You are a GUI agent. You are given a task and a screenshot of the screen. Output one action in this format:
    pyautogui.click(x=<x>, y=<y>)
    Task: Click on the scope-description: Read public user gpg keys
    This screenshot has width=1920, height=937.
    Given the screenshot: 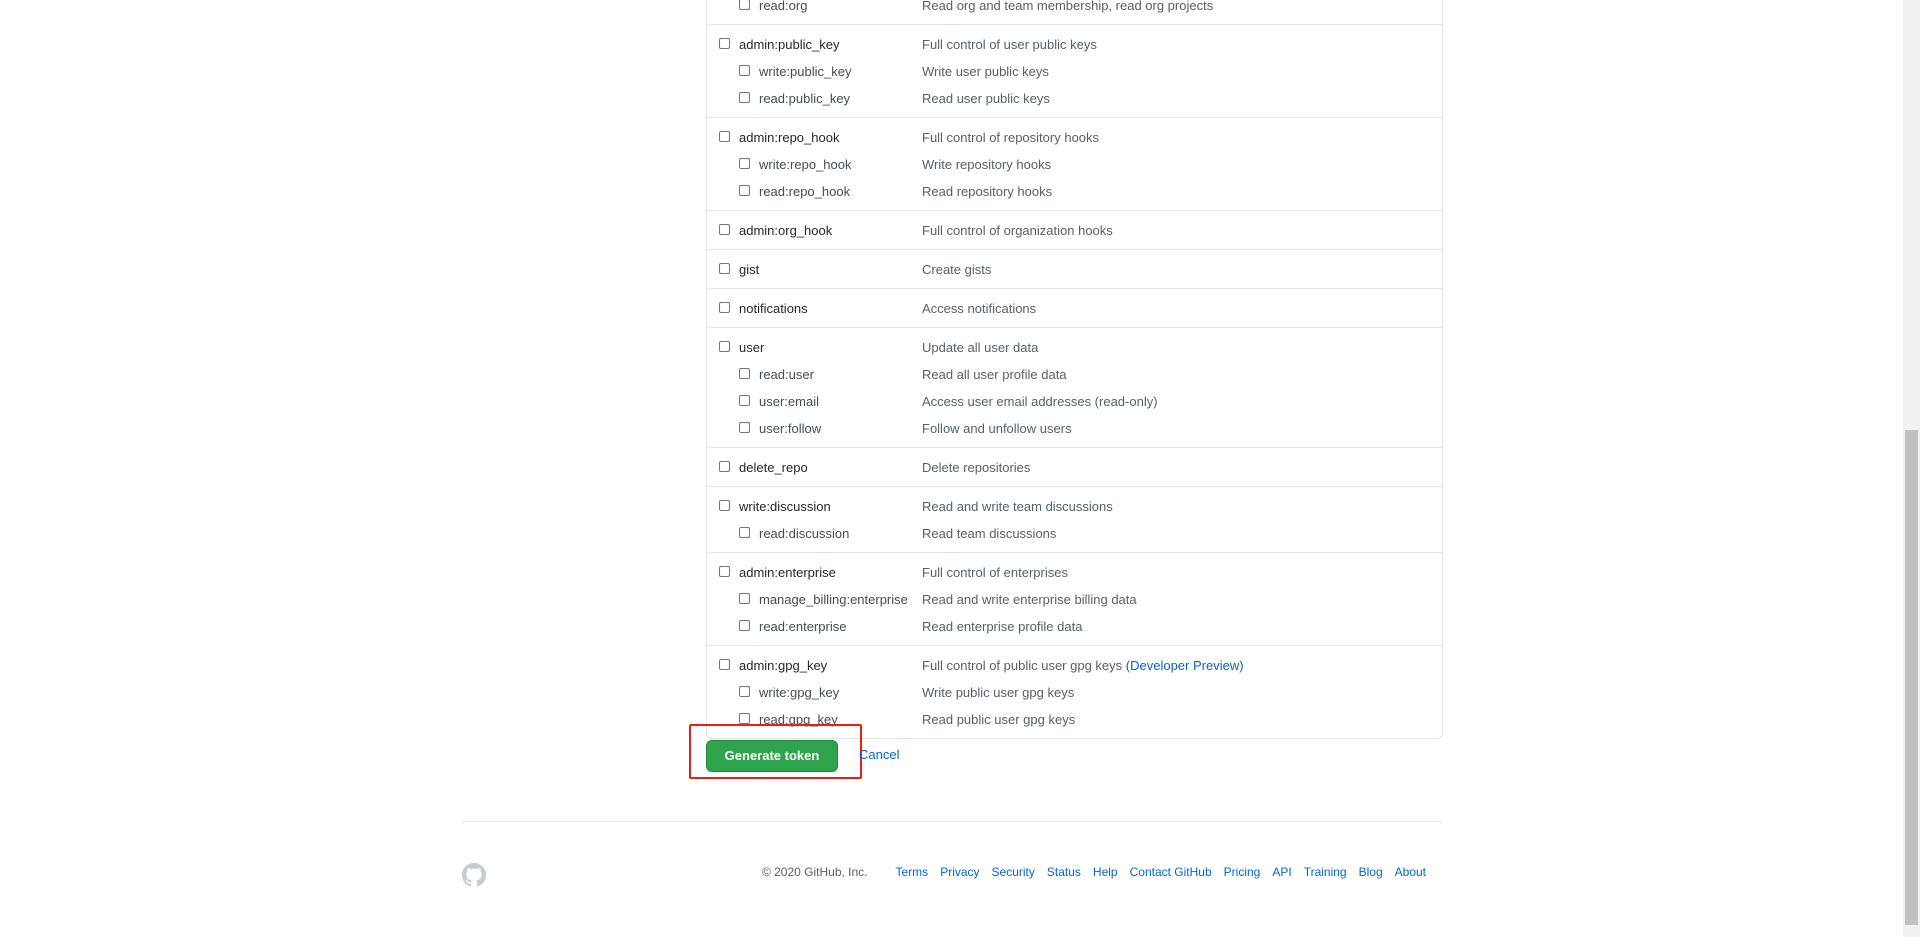 What is the action you would take?
    pyautogui.click(x=998, y=719)
    